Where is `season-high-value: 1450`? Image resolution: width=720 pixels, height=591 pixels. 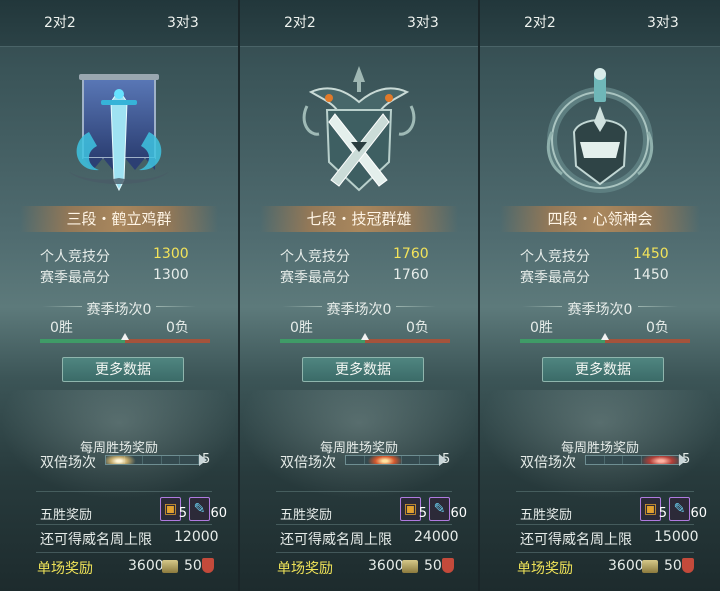
season-high-value: 1450 is located at coordinates (651, 275).